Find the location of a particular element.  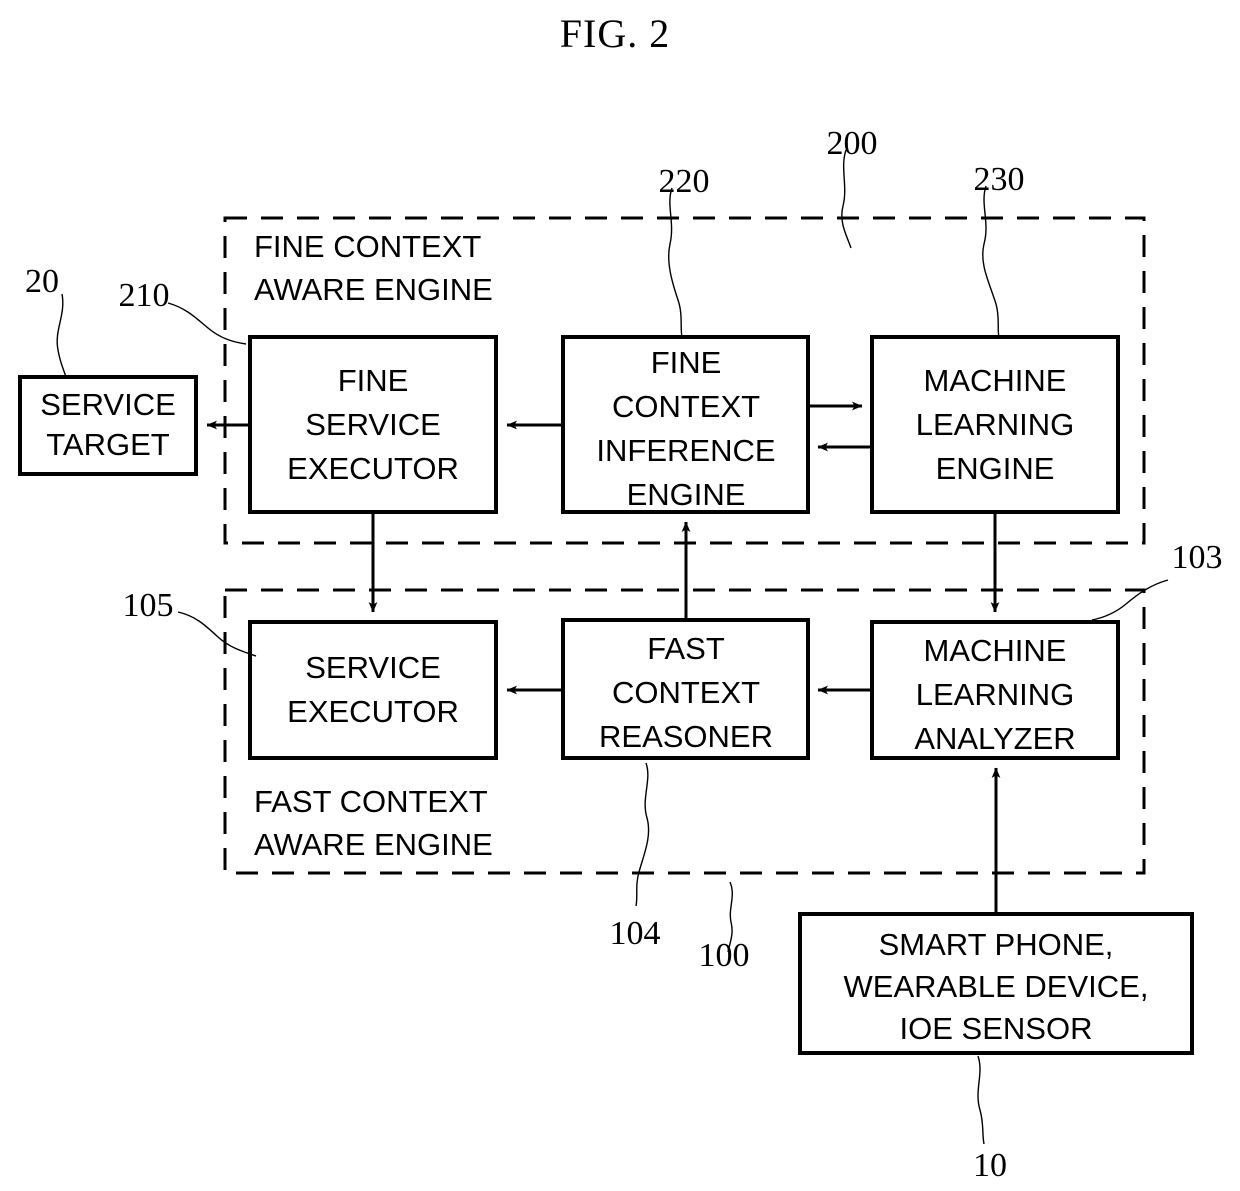

fine-context-inference-engine-label-line1: FINE is located at coordinates (686, 362).